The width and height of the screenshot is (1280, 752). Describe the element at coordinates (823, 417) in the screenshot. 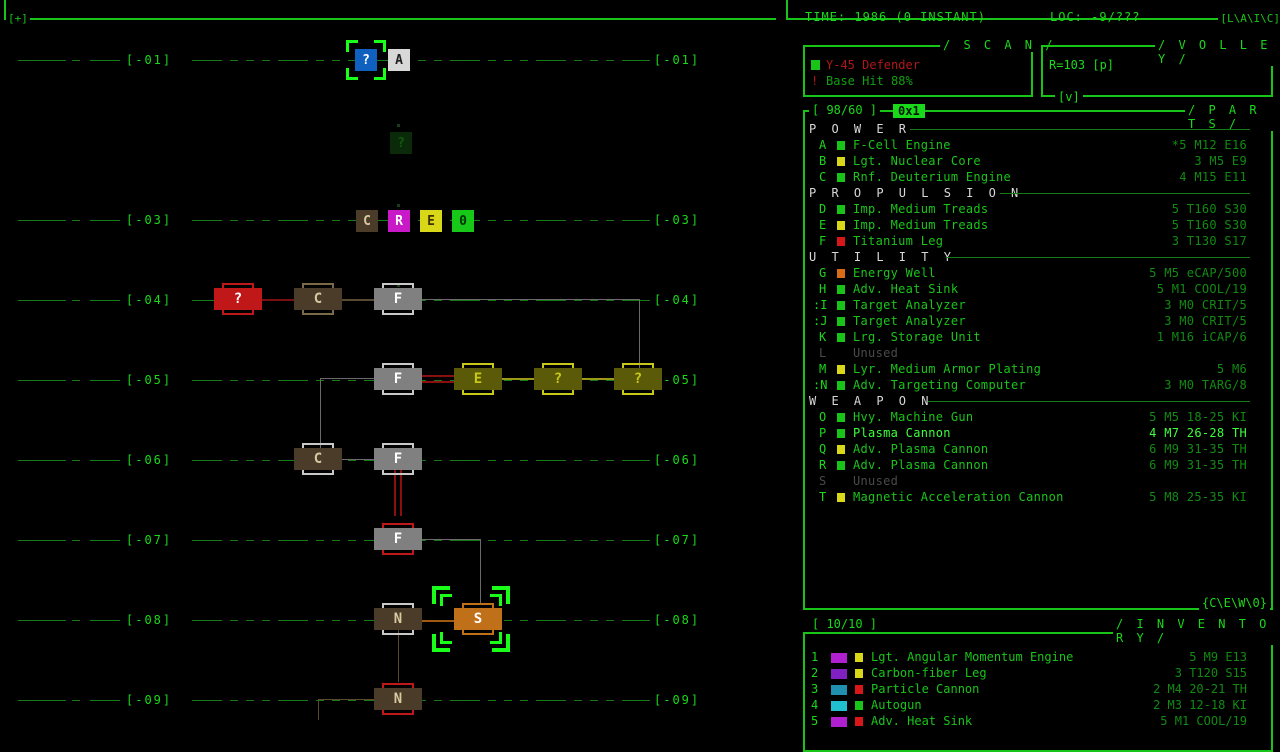

I see `parts-row-slot: O` at that location.